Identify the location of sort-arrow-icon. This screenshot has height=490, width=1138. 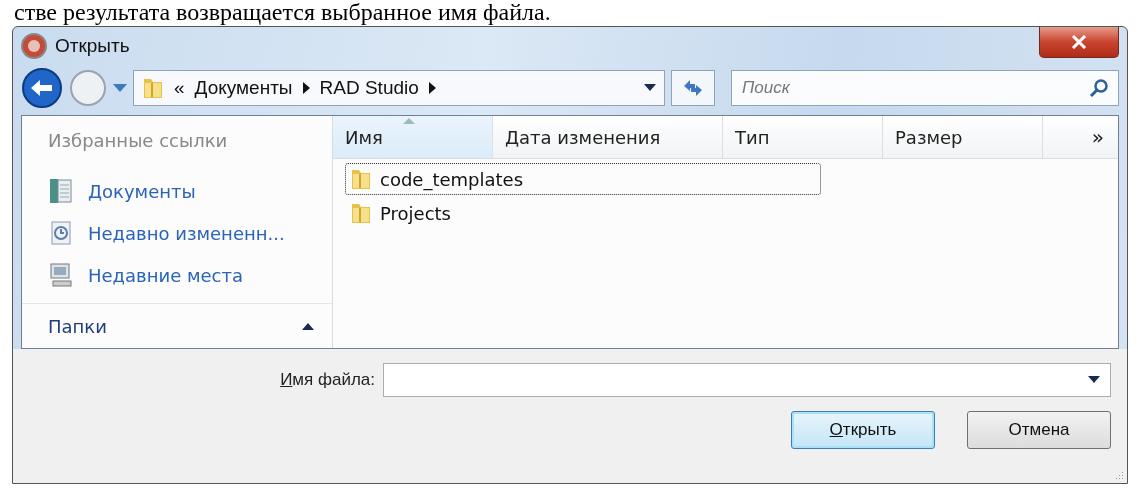
(409, 121).